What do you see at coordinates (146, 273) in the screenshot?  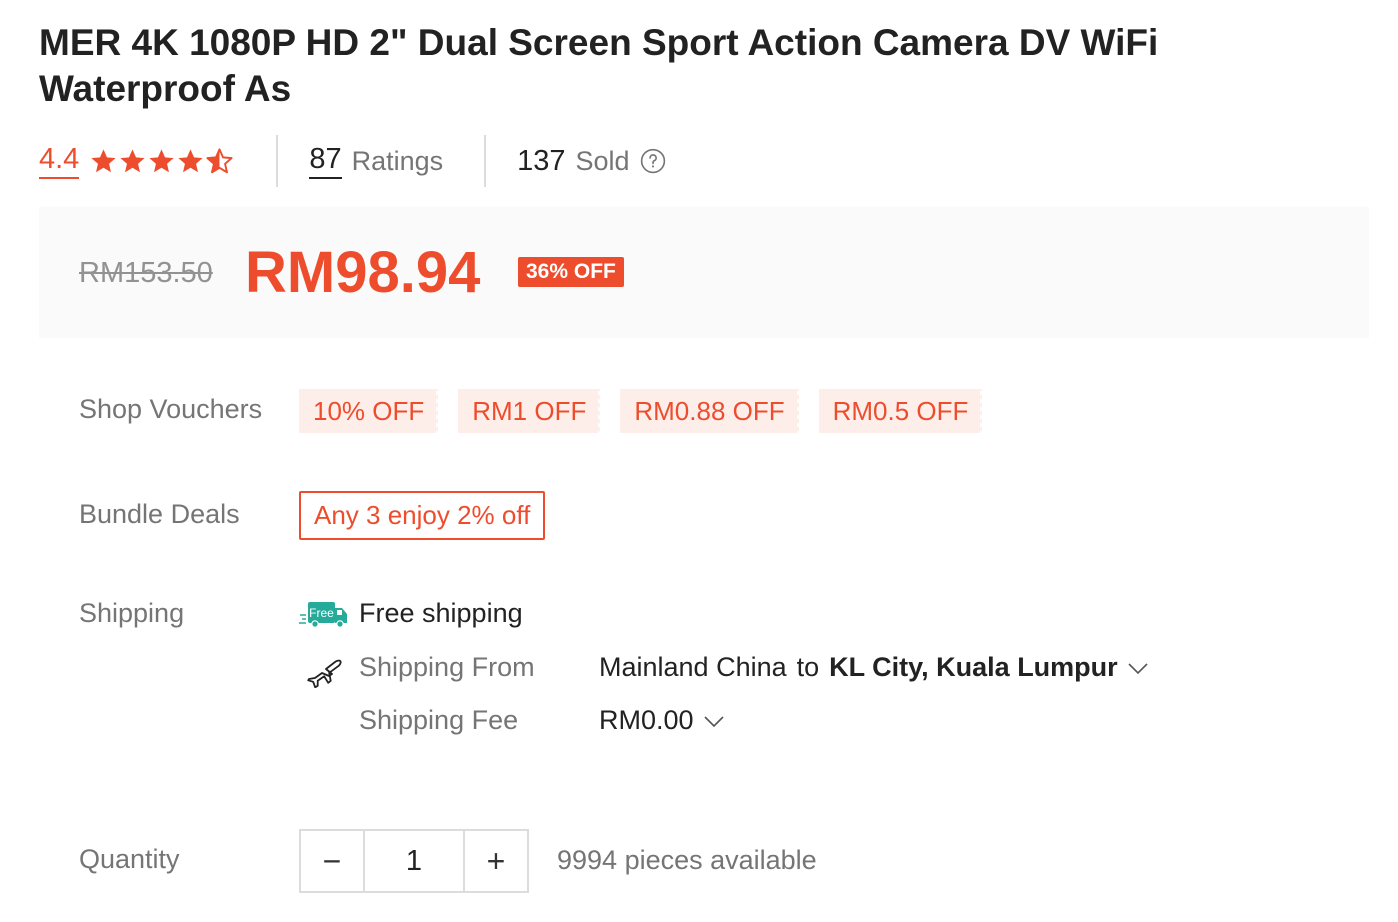 I see `original-price: RM153.50` at bounding box center [146, 273].